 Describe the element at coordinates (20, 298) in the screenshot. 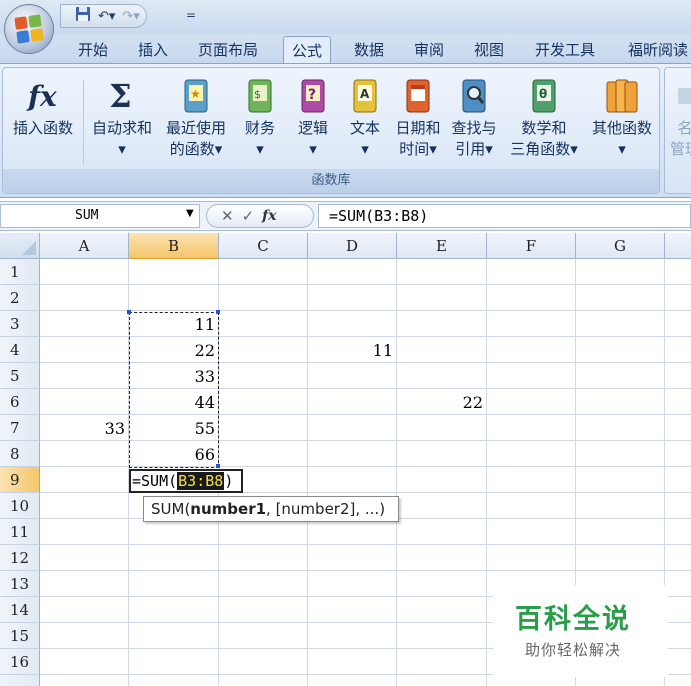

I see `row-header-2: 2` at that location.